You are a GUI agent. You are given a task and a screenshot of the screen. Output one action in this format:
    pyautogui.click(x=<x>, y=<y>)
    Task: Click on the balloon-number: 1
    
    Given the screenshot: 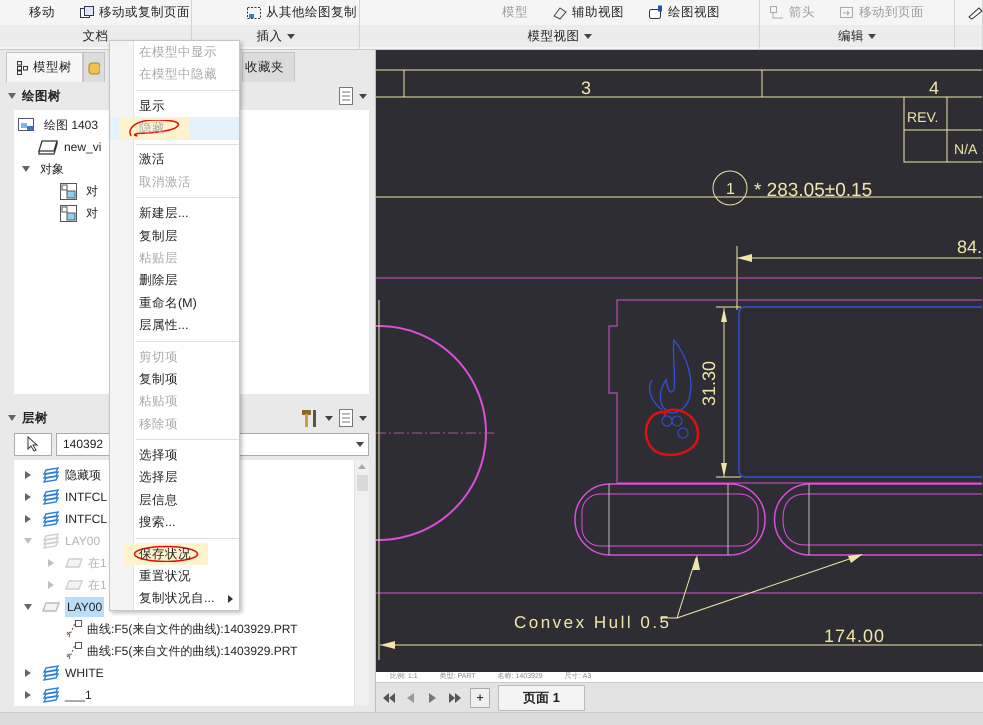 What is the action you would take?
    pyautogui.click(x=730, y=189)
    